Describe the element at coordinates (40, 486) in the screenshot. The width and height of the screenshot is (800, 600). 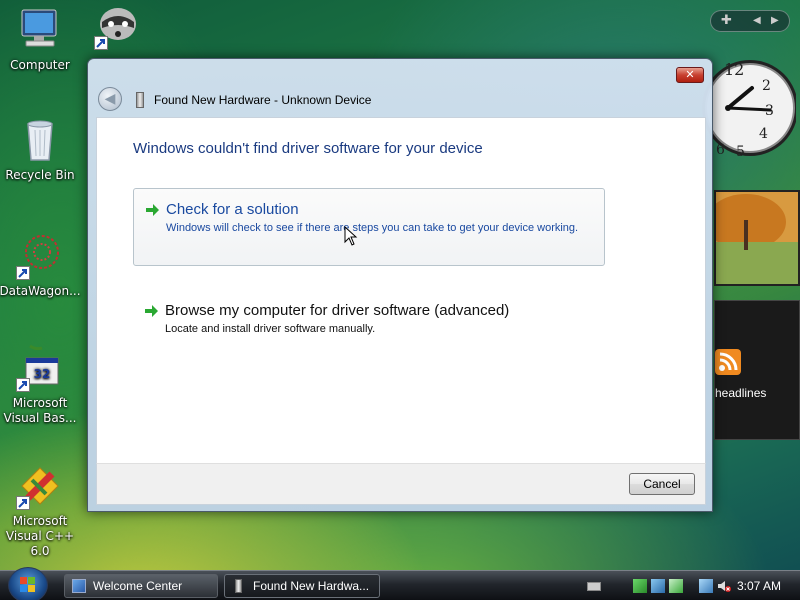
I see `visual-cpp-icon` at that location.